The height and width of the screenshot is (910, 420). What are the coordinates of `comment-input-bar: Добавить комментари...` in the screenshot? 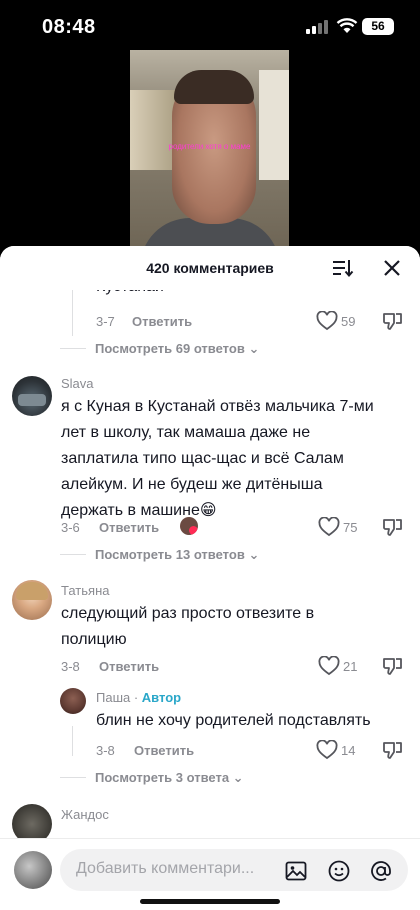 It's located at (210, 874).